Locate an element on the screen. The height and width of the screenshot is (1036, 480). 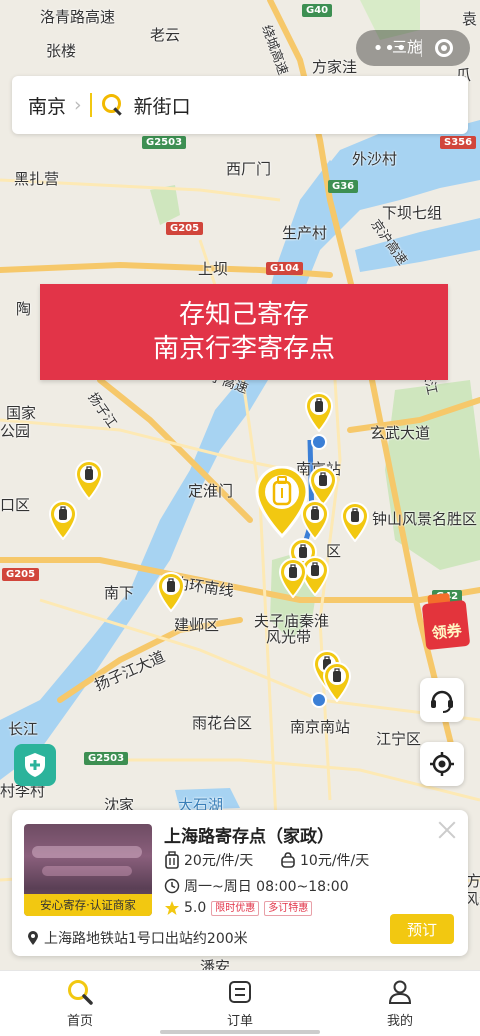
bottom-tab-bar: 首页 订单 我的 is located at coordinates (240, 1003).